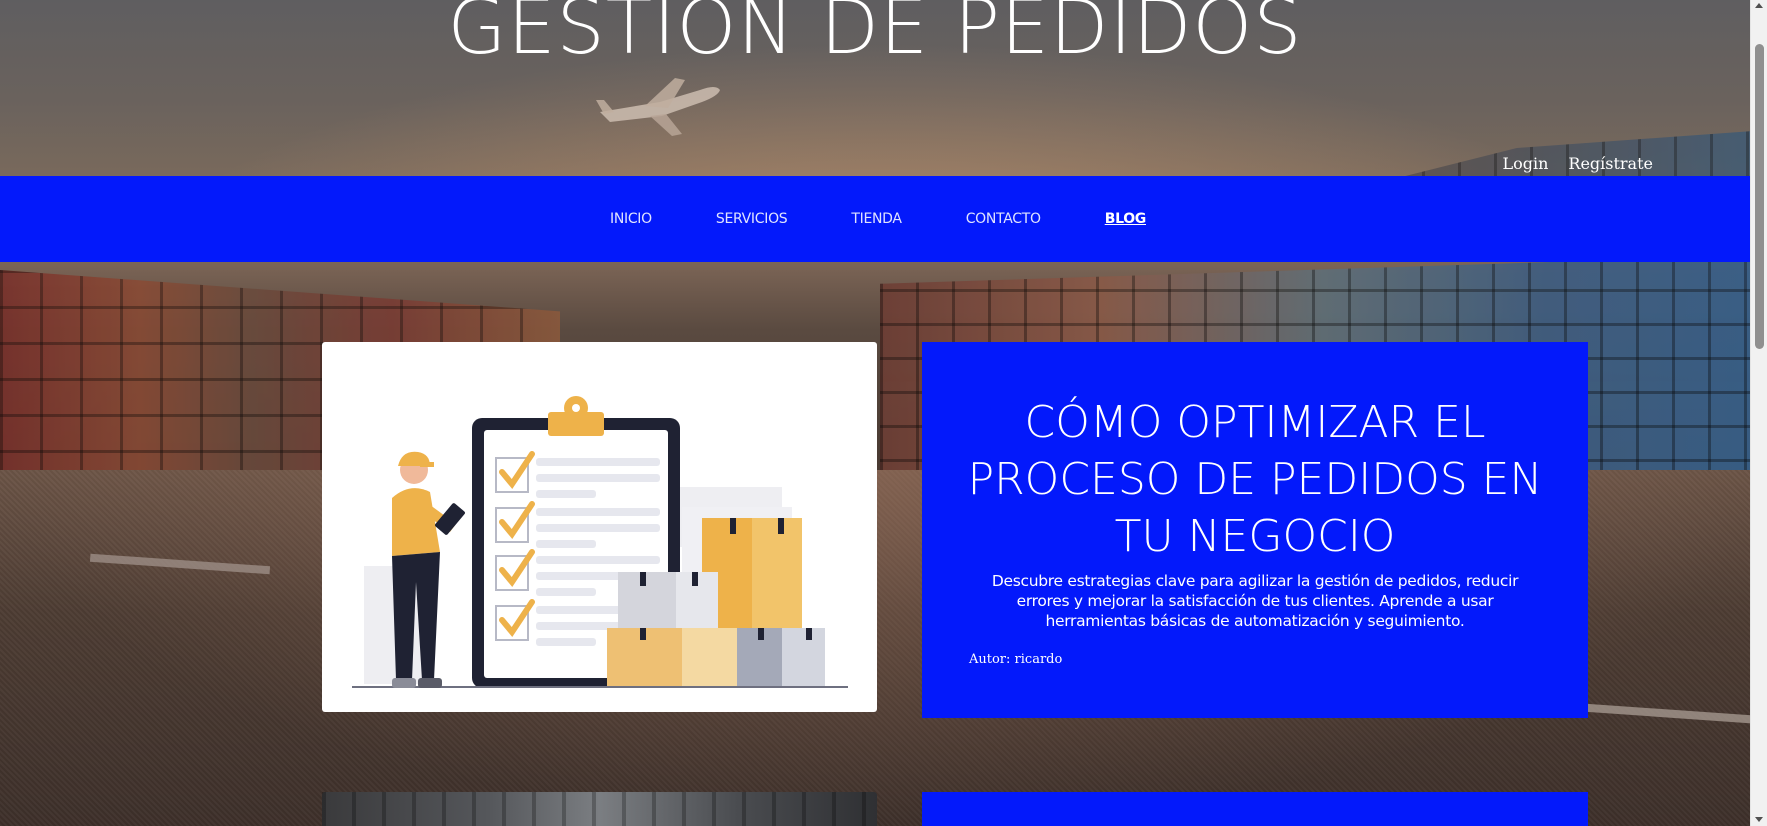 The image size is (1767, 826). I want to click on nav-item-tienda: TIENDA, so click(876, 219).